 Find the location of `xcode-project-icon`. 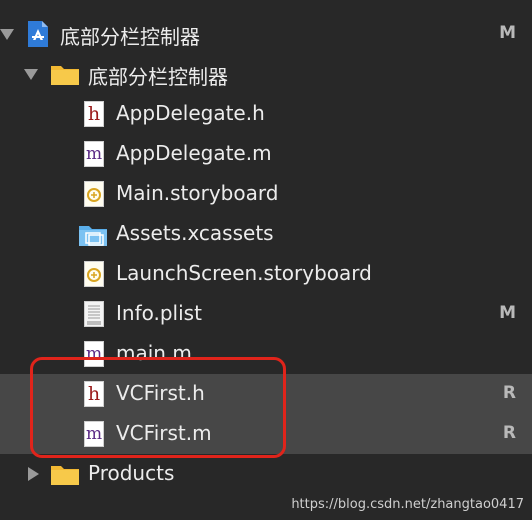

xcode-project-icon is located at coordinates (38, 36).